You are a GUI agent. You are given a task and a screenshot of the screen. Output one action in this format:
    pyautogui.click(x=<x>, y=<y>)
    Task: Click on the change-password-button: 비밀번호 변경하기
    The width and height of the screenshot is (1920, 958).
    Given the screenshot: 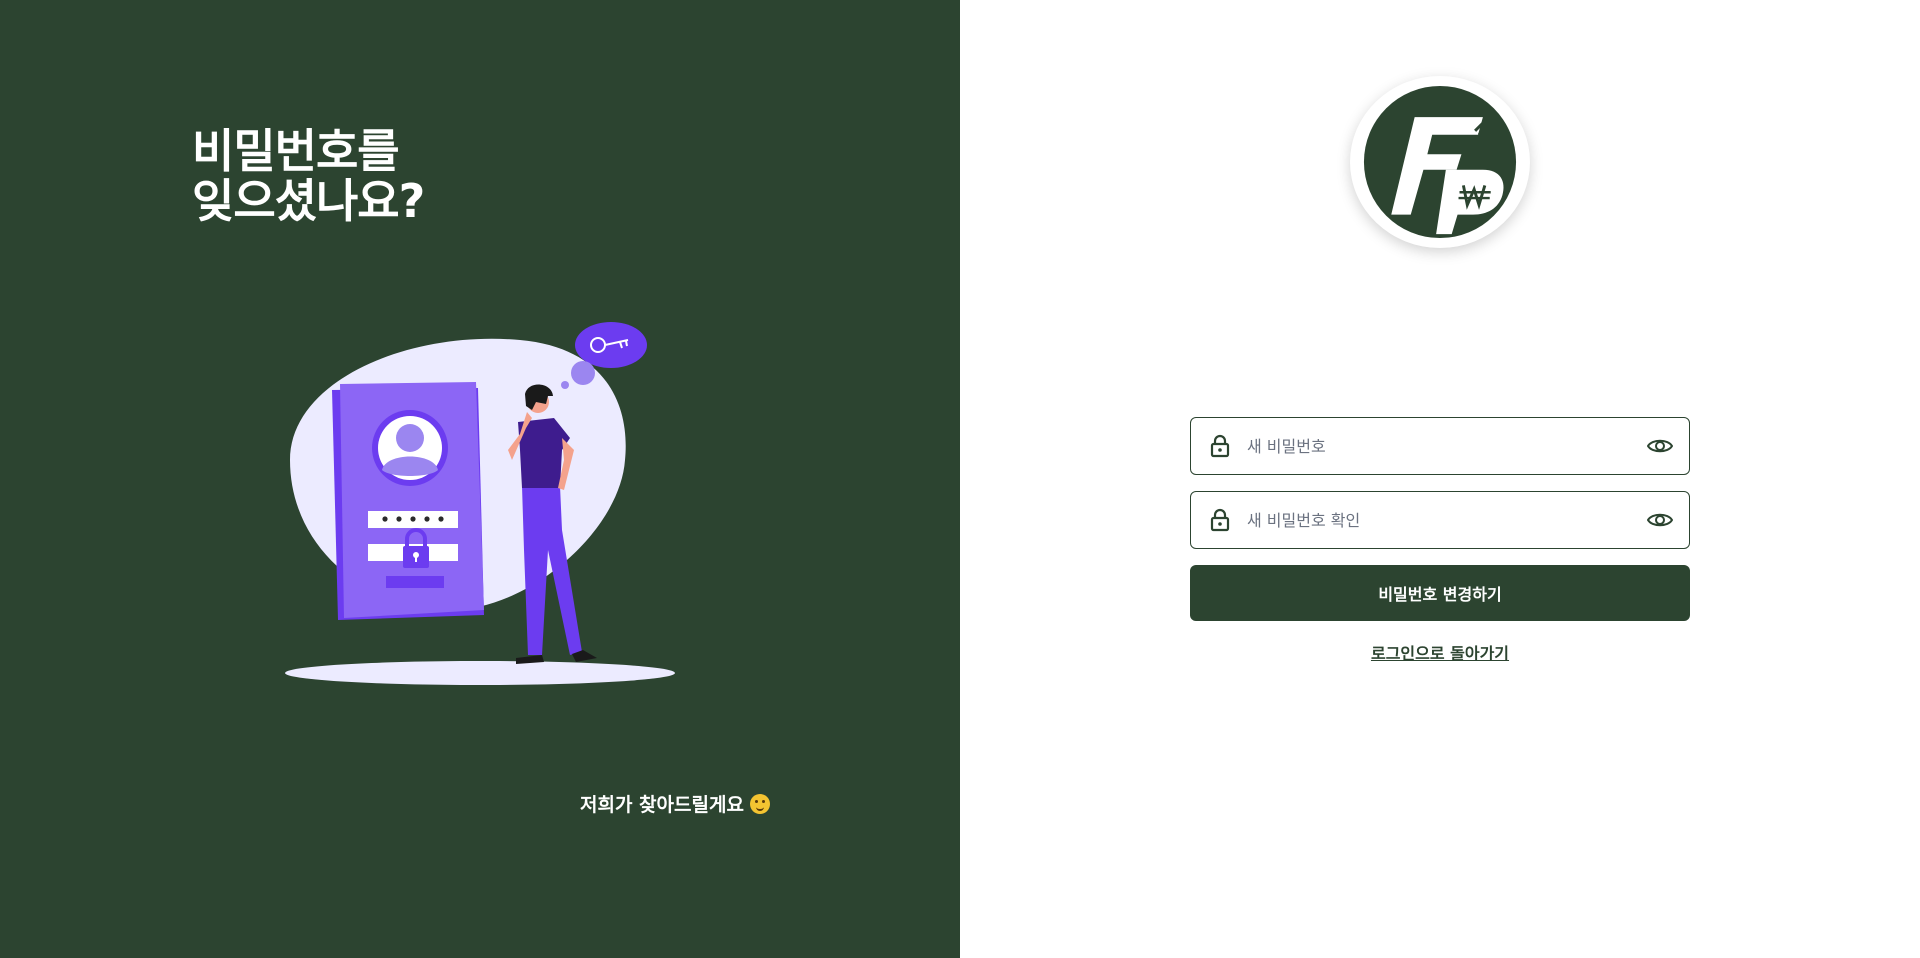 What is the action you would take?
    pyautogui.click(x=1440, y=593)
    